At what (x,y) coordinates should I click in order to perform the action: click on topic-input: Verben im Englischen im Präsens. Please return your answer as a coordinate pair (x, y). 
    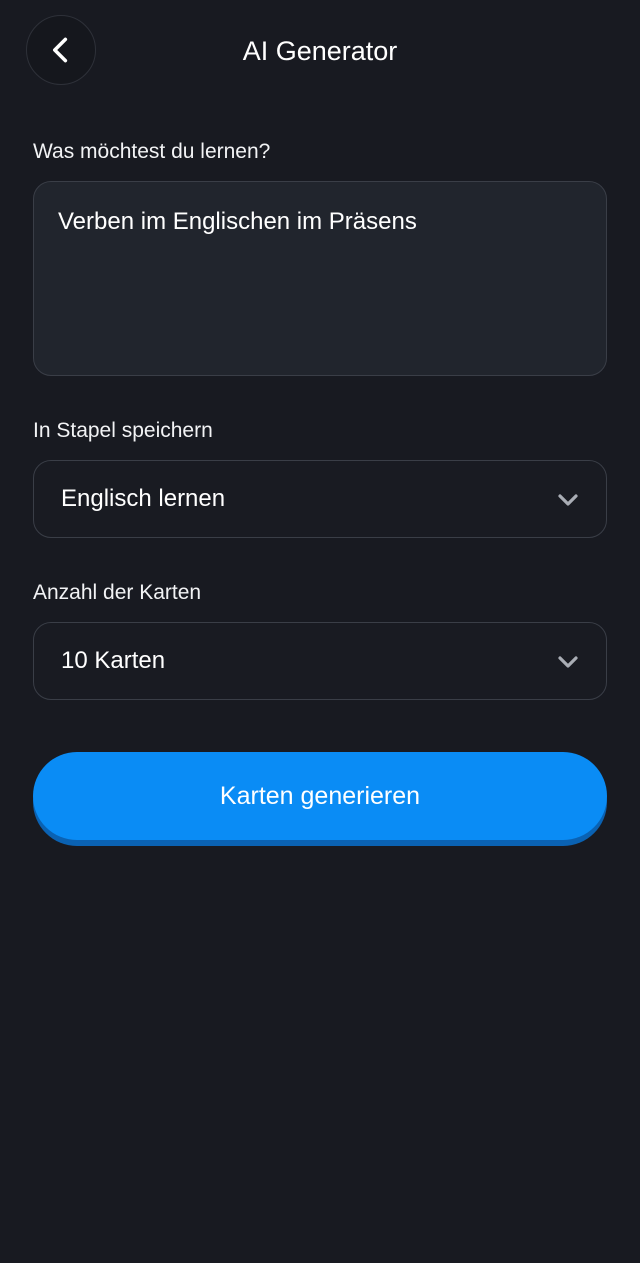
    Looking at the image, I should click on (320, 278).